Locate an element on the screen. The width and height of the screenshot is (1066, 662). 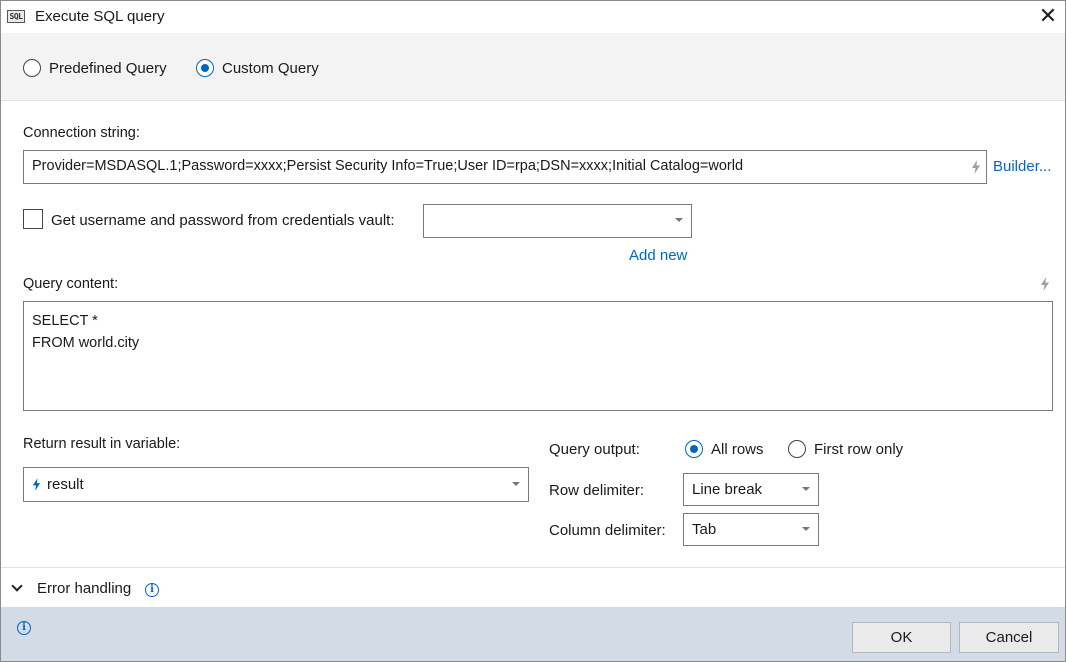
close-icon: ✕ is located at coordinates (1048, 16).